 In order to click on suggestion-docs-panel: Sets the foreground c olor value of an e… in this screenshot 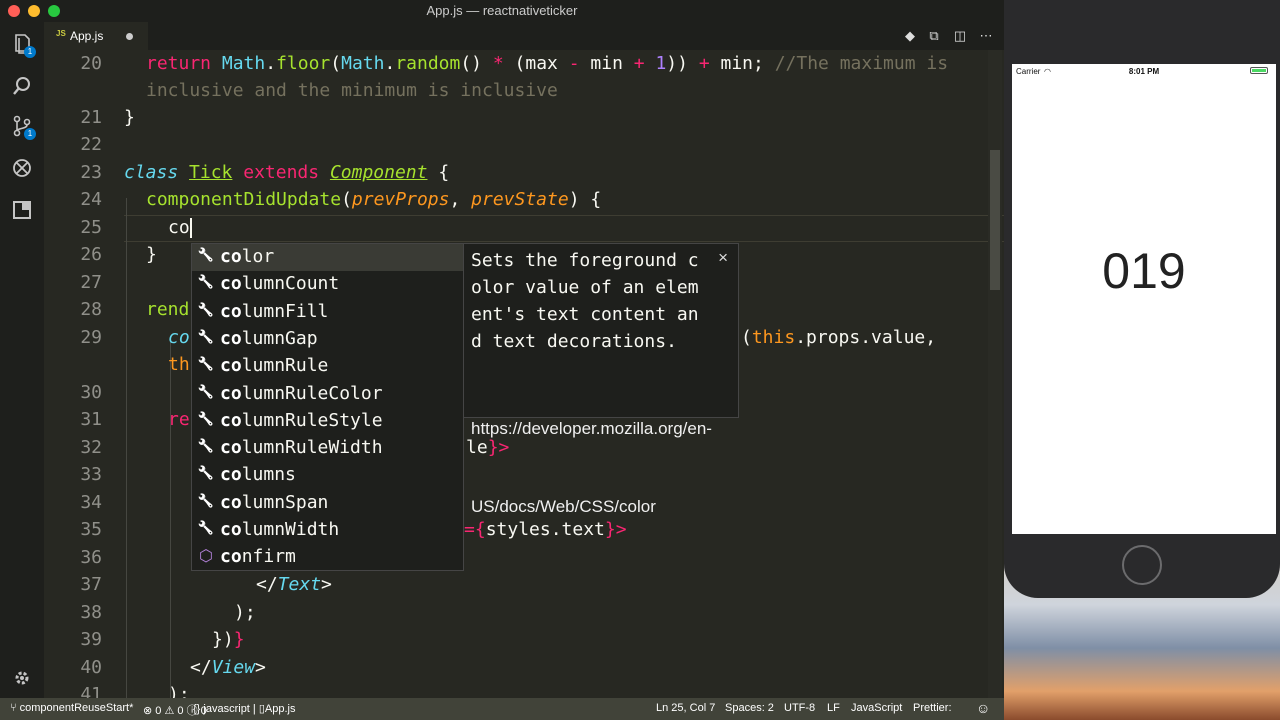, I will do `click(601, 379)`.